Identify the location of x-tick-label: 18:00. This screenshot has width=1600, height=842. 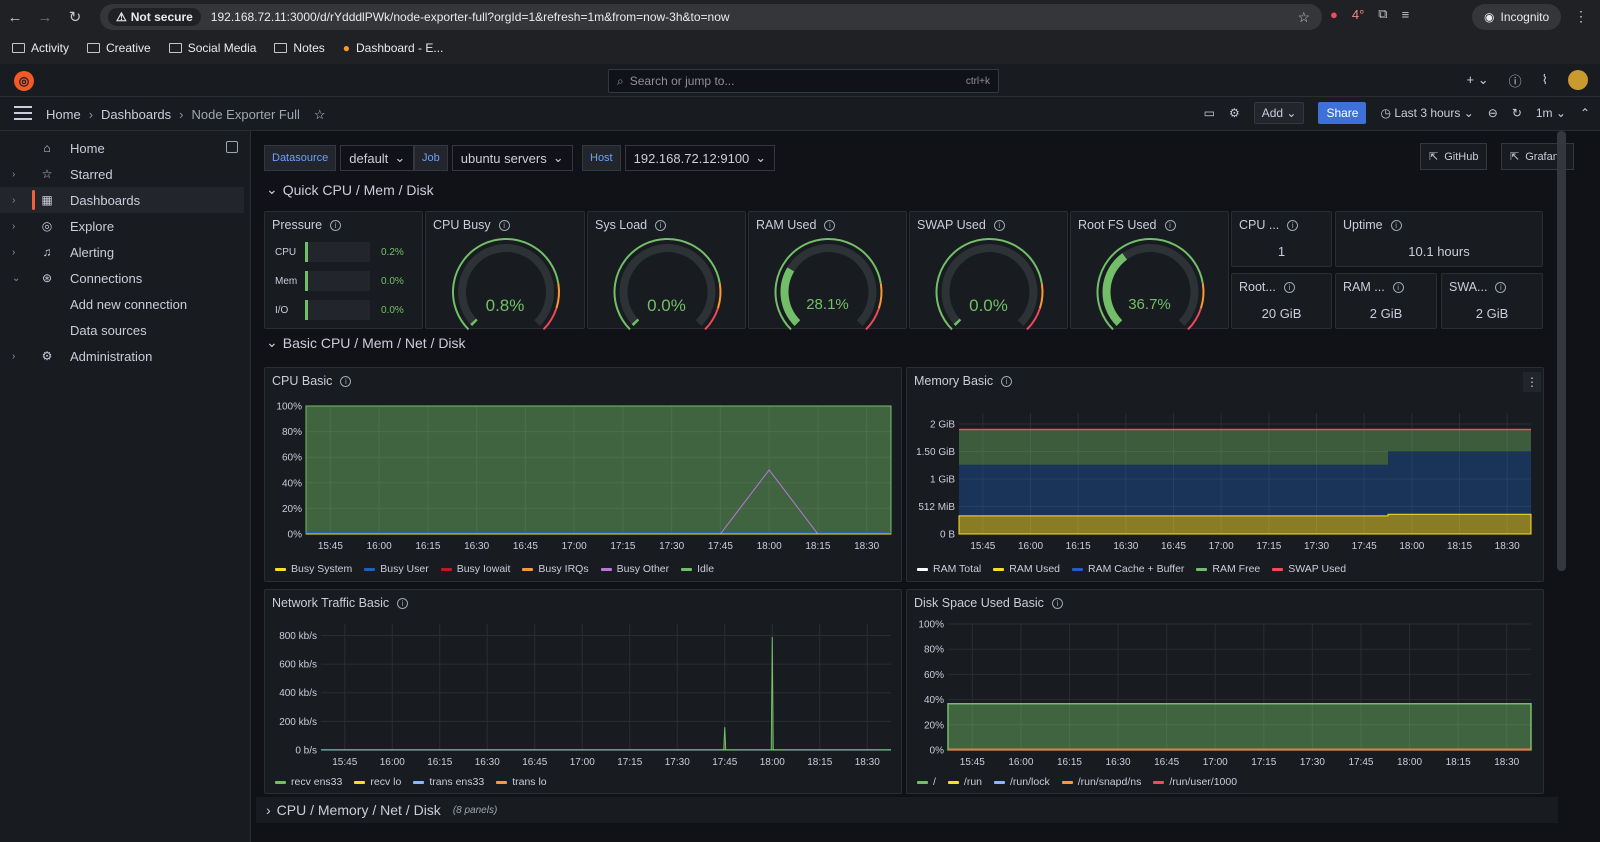
(769, 546).